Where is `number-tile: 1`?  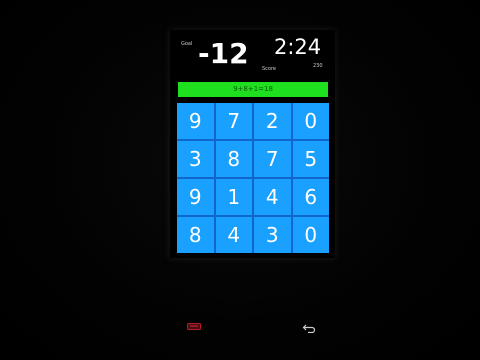 number-tile: 1 is located at coordinates (233, 197).